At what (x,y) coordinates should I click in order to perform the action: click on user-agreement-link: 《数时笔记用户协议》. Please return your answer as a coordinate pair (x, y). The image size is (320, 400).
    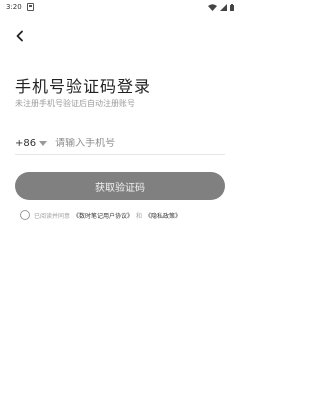
    Looking at the image, I should click on (103, 215).